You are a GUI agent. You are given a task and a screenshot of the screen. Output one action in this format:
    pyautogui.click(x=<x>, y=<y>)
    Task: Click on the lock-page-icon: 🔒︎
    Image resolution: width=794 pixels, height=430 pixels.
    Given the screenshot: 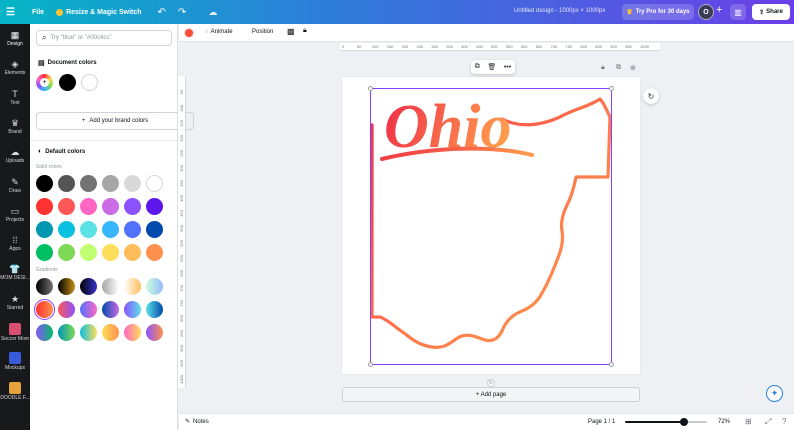 What is the action you would take?
    pyautogui.click(x=603, y=68)
    